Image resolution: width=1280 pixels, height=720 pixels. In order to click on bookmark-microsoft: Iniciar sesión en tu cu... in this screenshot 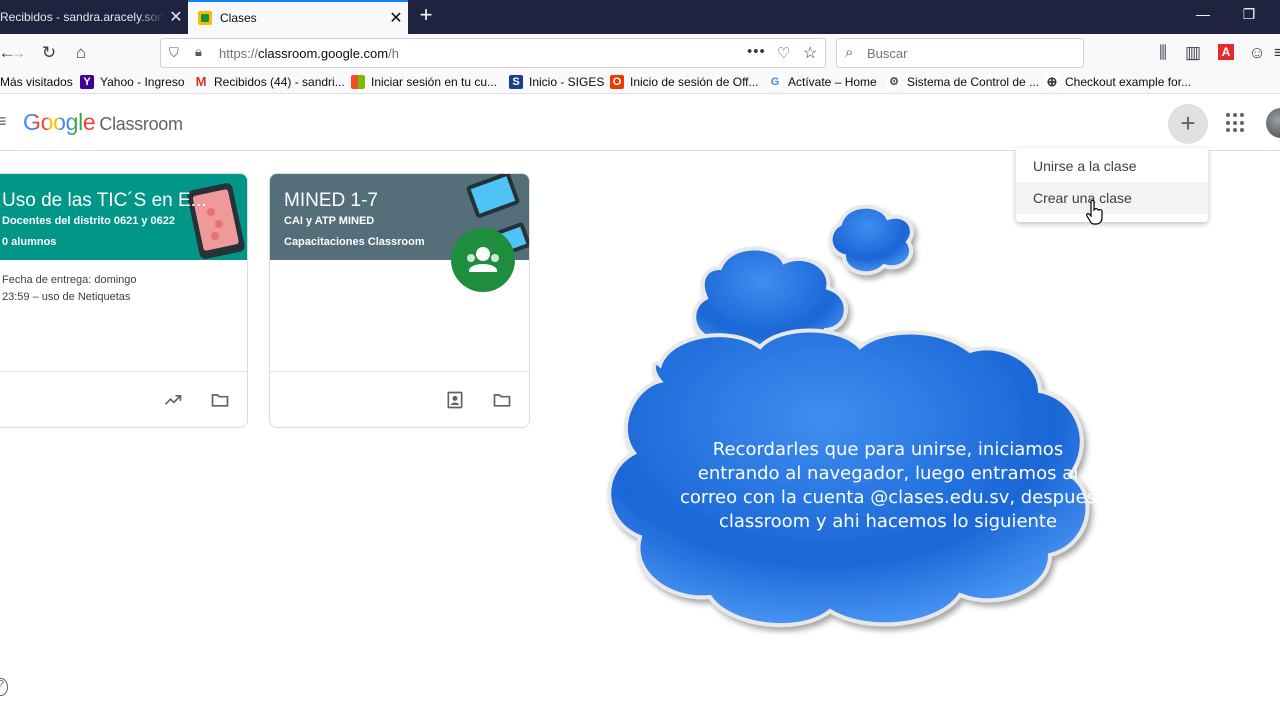, I will do `click(424, 82)`.